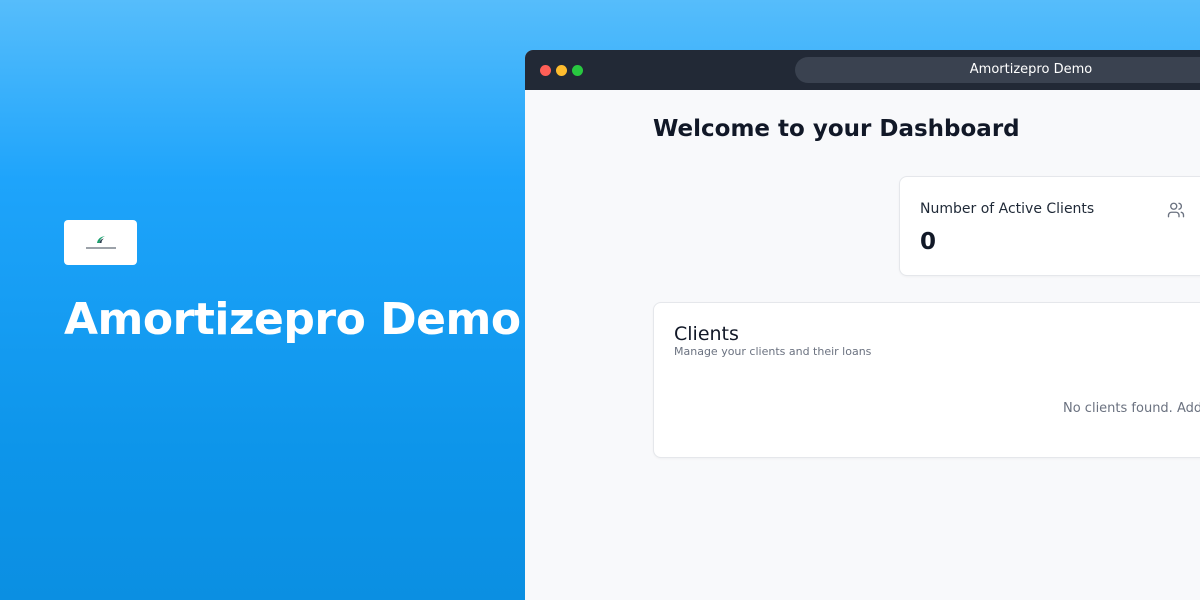 This screenshot has width=1200, height=600. I want to click on clients-section-subtitle: Manage your clients and their loans, so click(773, 351).